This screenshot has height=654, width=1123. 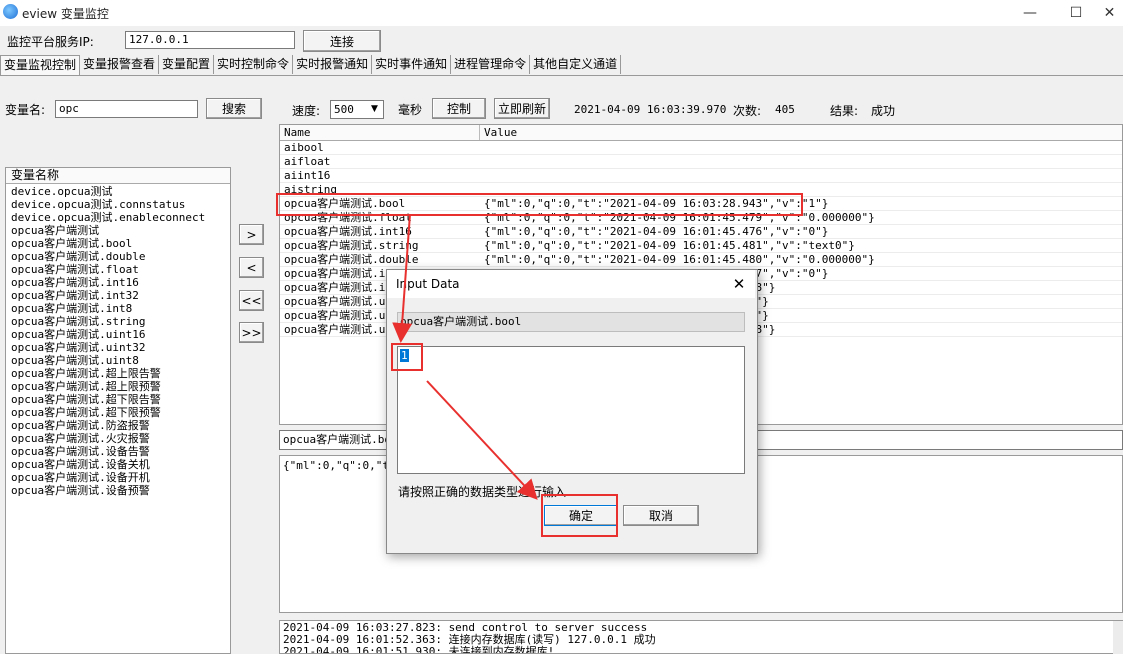 I want to click on arrow-row-to-input, so click(x=402, y=278).